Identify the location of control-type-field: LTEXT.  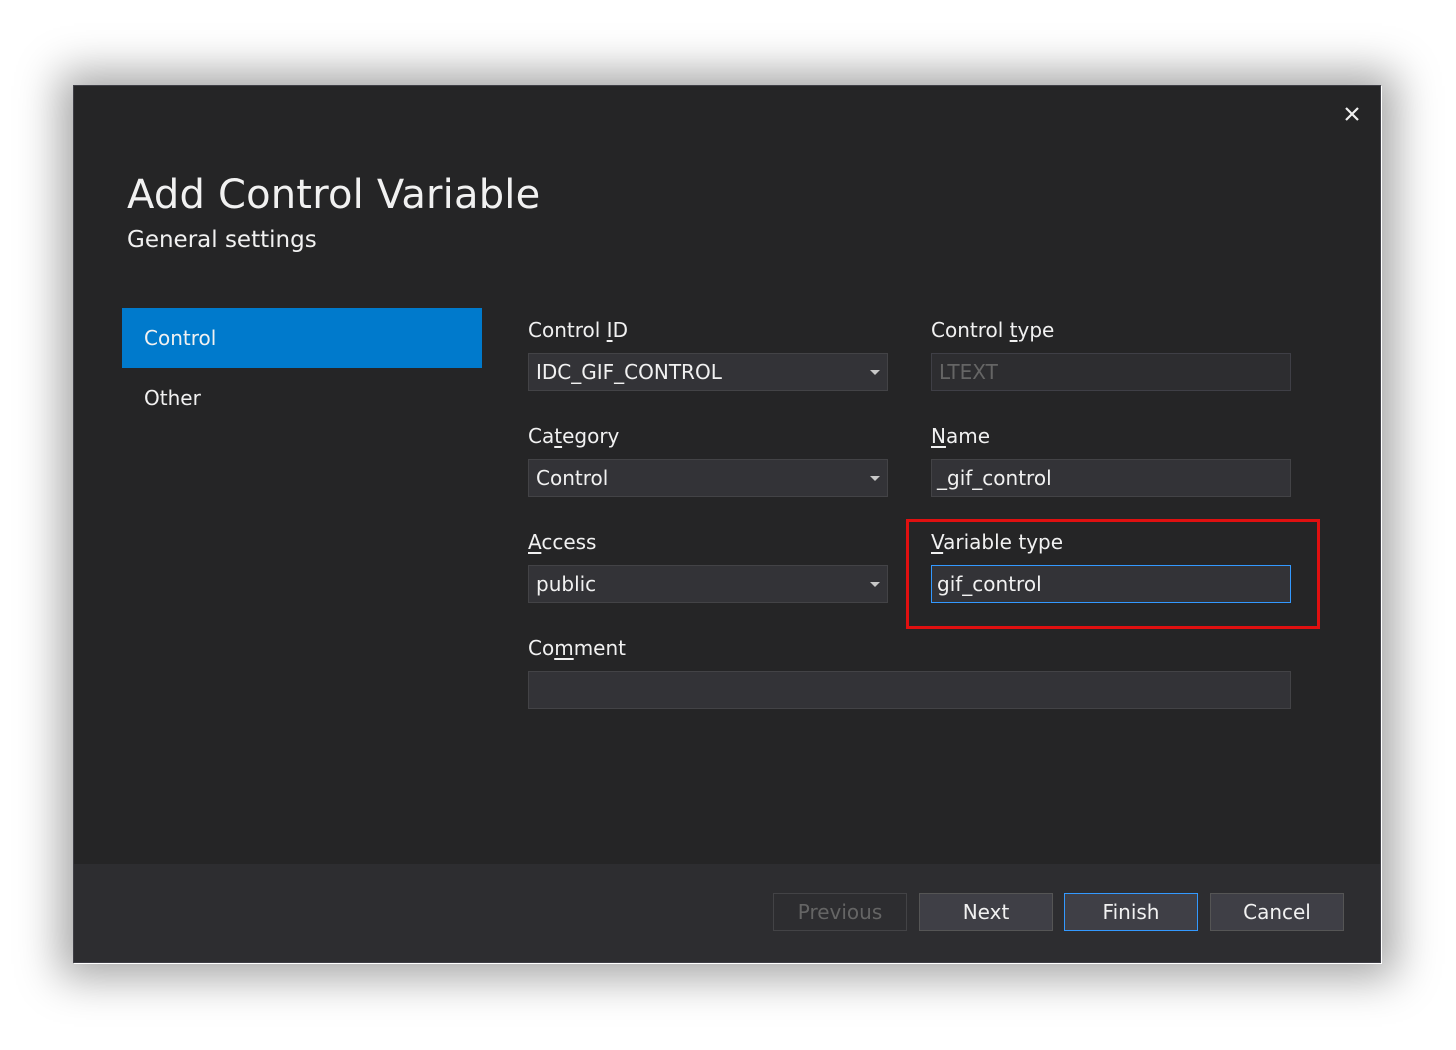
(1111, 372).